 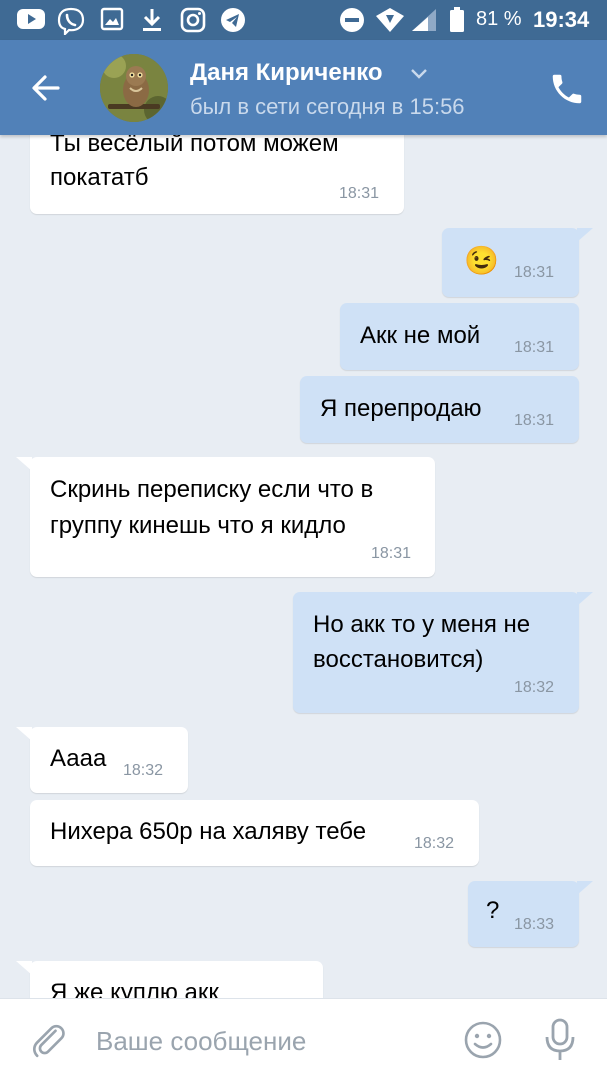 I want to click on message-text: Аааа, so click(x=78, y=758).